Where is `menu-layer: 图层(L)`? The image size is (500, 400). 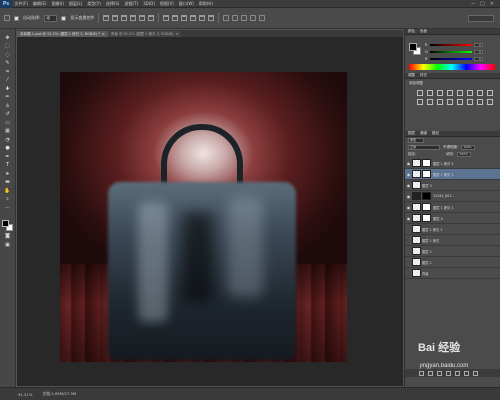
menu-layer: 图层(L) is located at coordinates (75, 4).